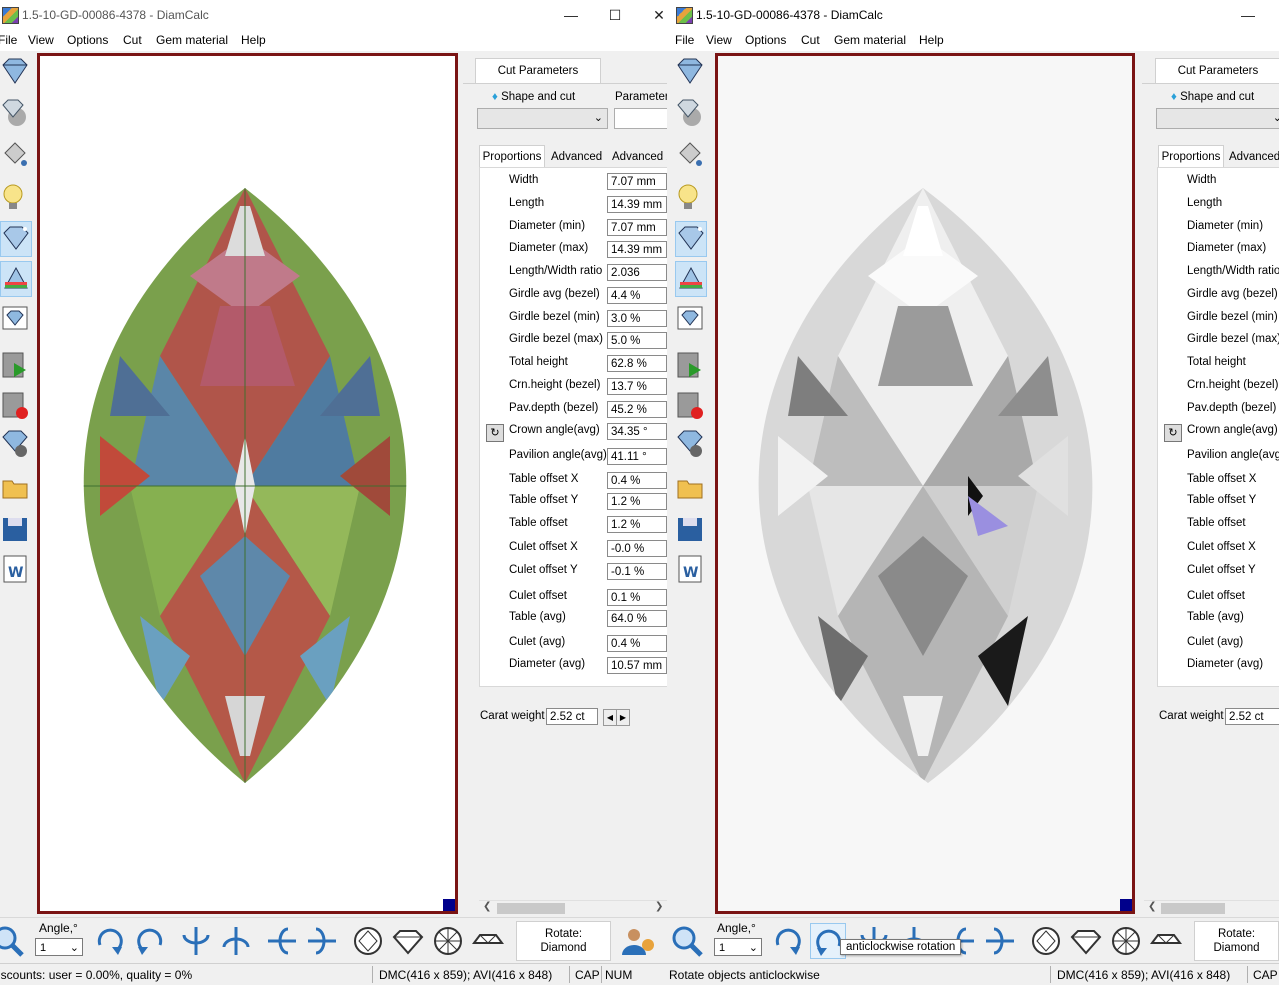 The height and width of the screenshot is (985, 1279). Describe the element at coordinates (623, 717) in the screenshot. I see `carat-increase-button: ▶` at that location.